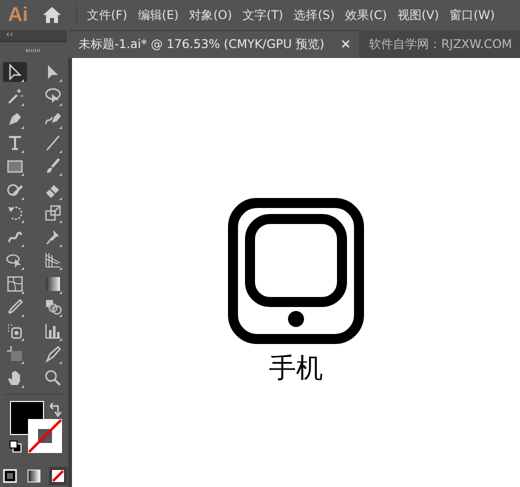 This screenshot has height=487, width=520. I want to click on gradient-mode-button, so click(34, 475).